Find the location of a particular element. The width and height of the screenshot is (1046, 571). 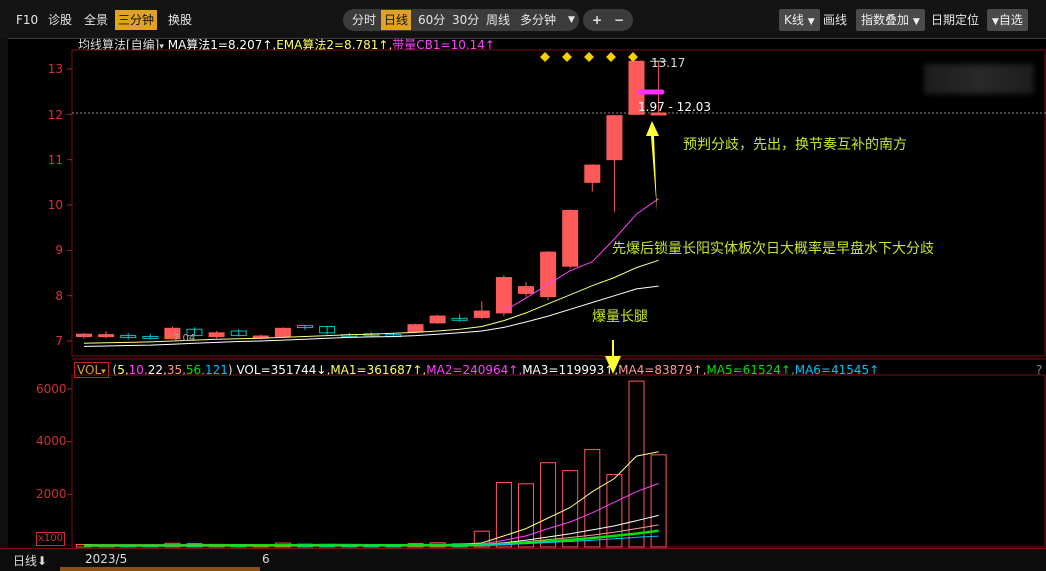

annotation-next-day: 先爆后锁量长阳实体板次日大概率是早盘水下大分歧 is located at coordinates (773, 249).